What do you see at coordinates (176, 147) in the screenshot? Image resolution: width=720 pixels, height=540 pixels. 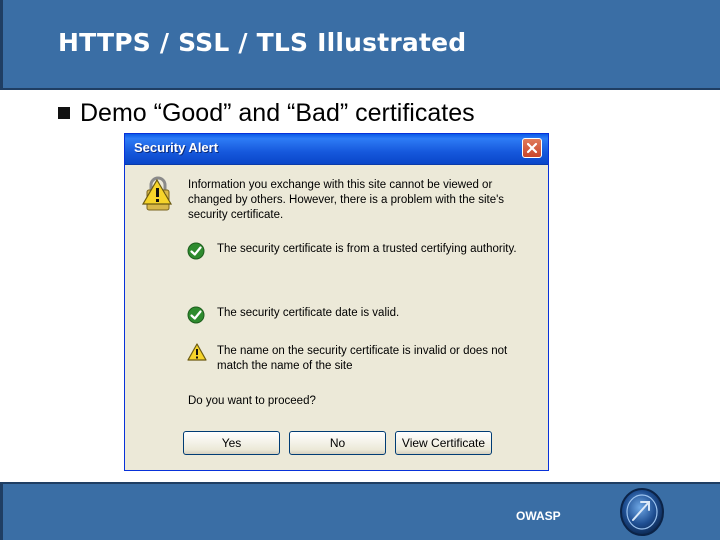 I see `dialog-title: Security Alert` at bounding box center [176, 147].